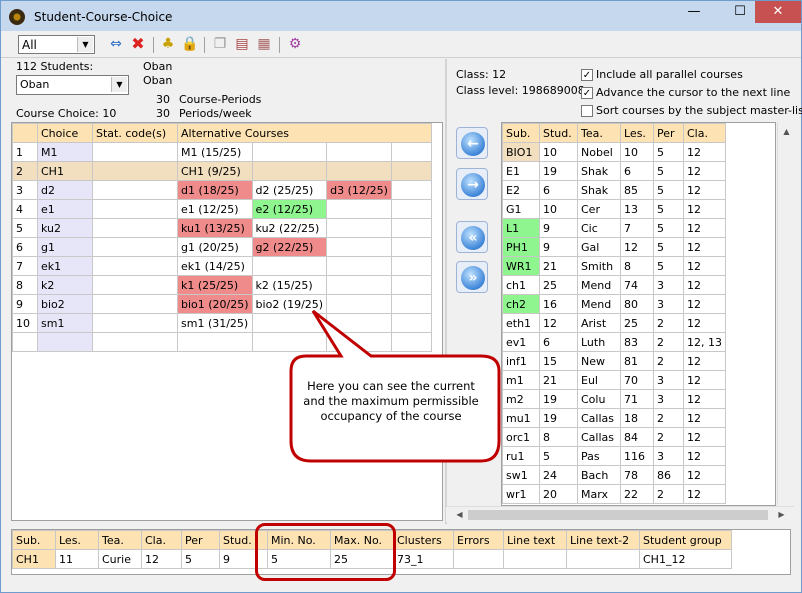 This screenshot has height=593, width=802. I want to click on choice-row: 4 e1 e1 (12/25) e2 (12/25), so click(222, 209).